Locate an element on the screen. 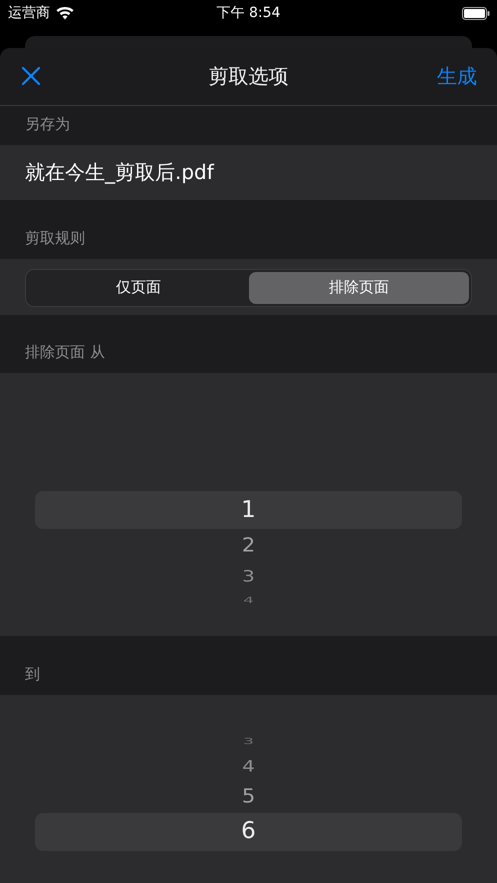 The image size is (497, 883). section-header: 排除页面 从 is located at coordinates (65, 352).